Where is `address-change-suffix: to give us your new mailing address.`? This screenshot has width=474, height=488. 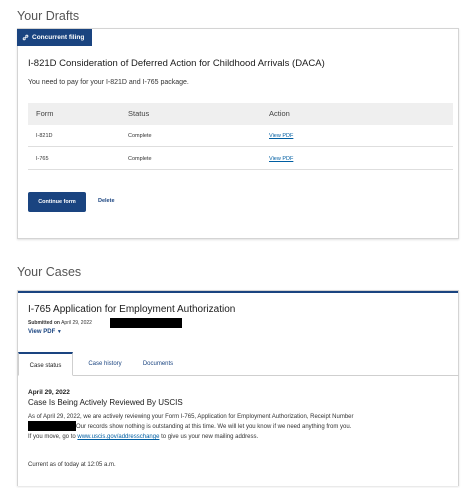 address-change-suffix: to give us your new mailing address. is located at coordinates (210, 437).